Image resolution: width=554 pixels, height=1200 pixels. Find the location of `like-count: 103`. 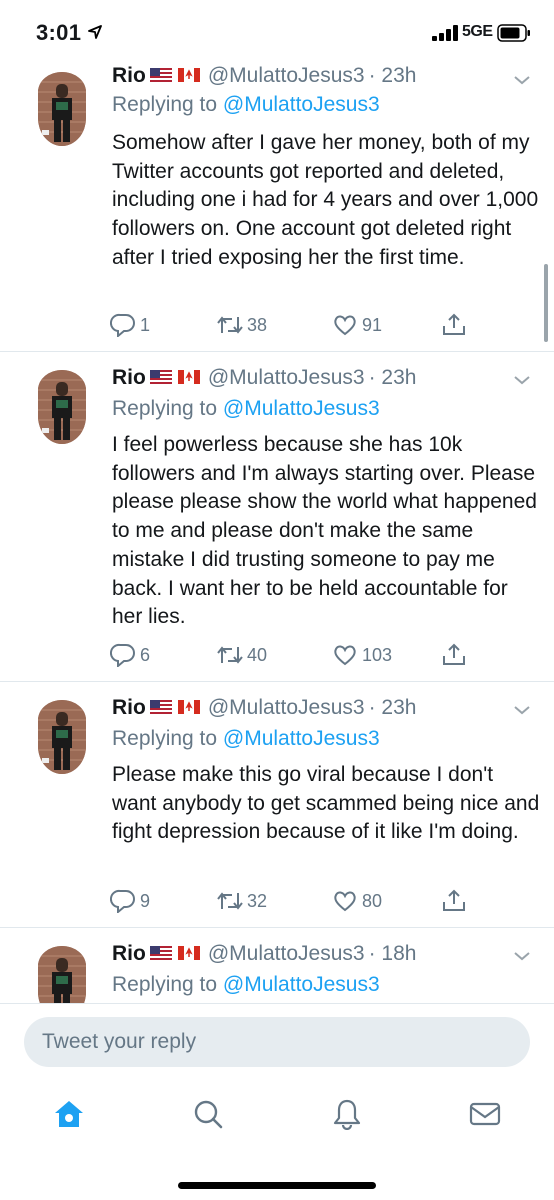

like-count: 103 is located at coordinates (377, 654).